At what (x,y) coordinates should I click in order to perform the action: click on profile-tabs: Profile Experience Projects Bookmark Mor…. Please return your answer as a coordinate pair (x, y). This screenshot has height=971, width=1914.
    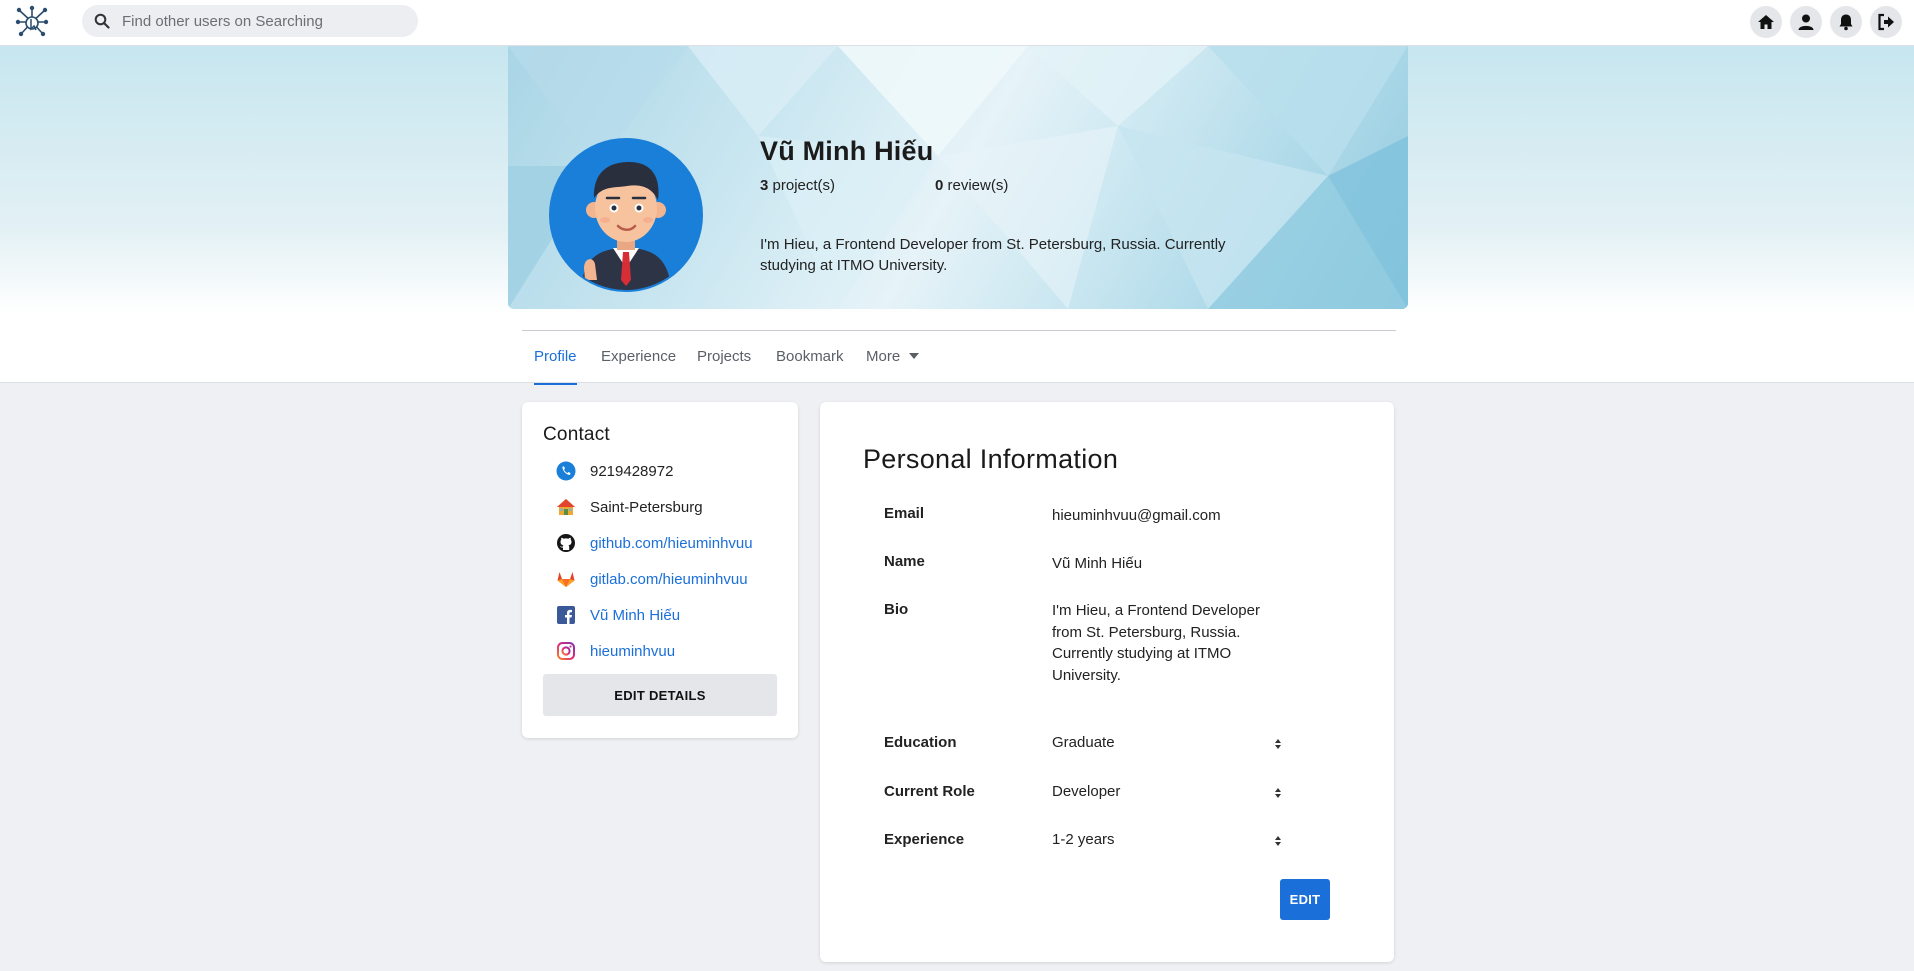
    Looking at the image, I should click on (959, 357).